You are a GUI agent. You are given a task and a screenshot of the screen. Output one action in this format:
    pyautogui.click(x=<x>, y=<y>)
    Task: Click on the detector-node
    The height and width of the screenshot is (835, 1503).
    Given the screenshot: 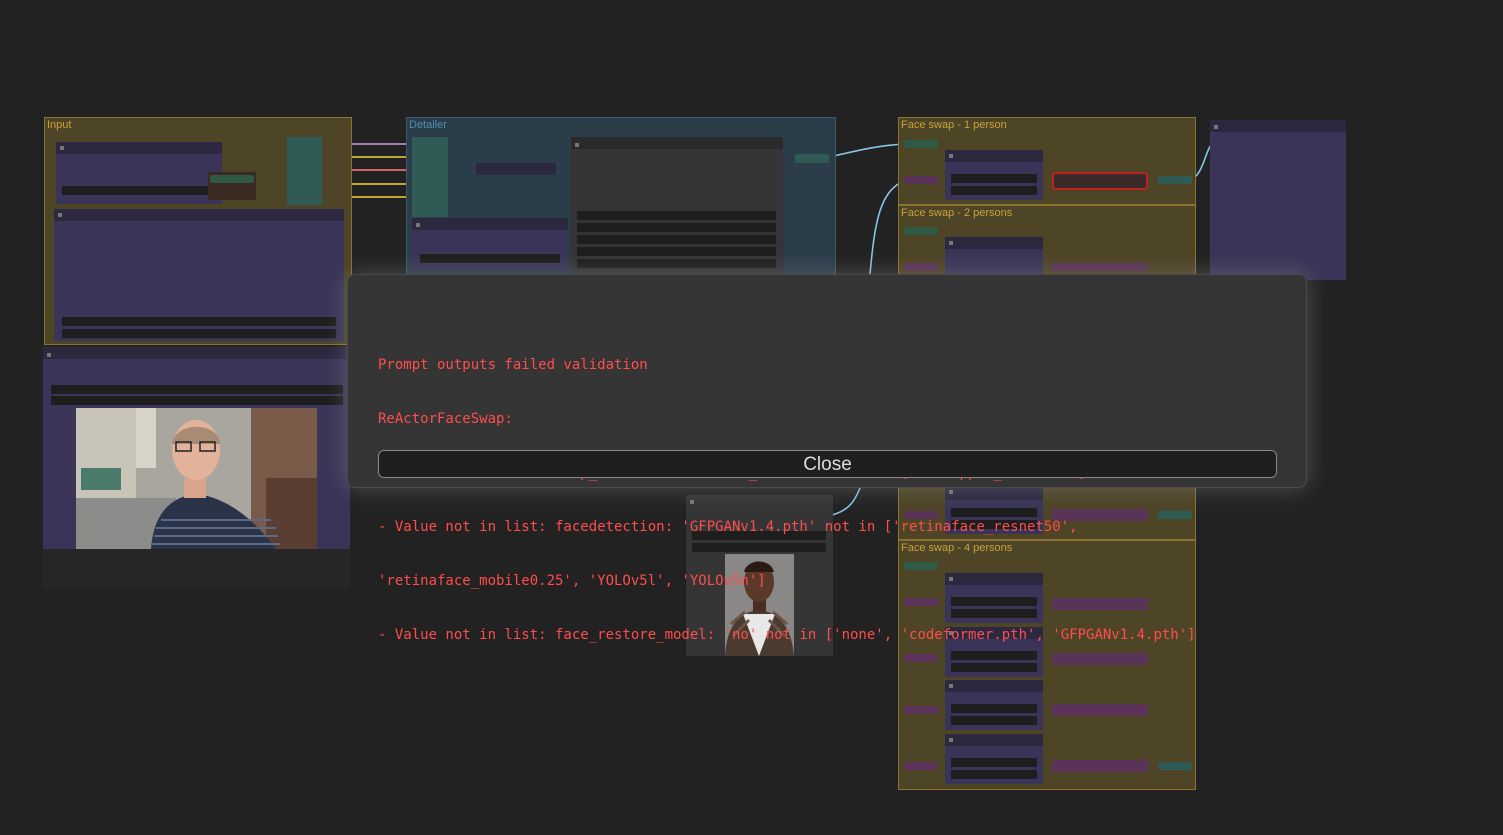 What is the action you would take?
    pyautogui.click(x=490, y=244)
    